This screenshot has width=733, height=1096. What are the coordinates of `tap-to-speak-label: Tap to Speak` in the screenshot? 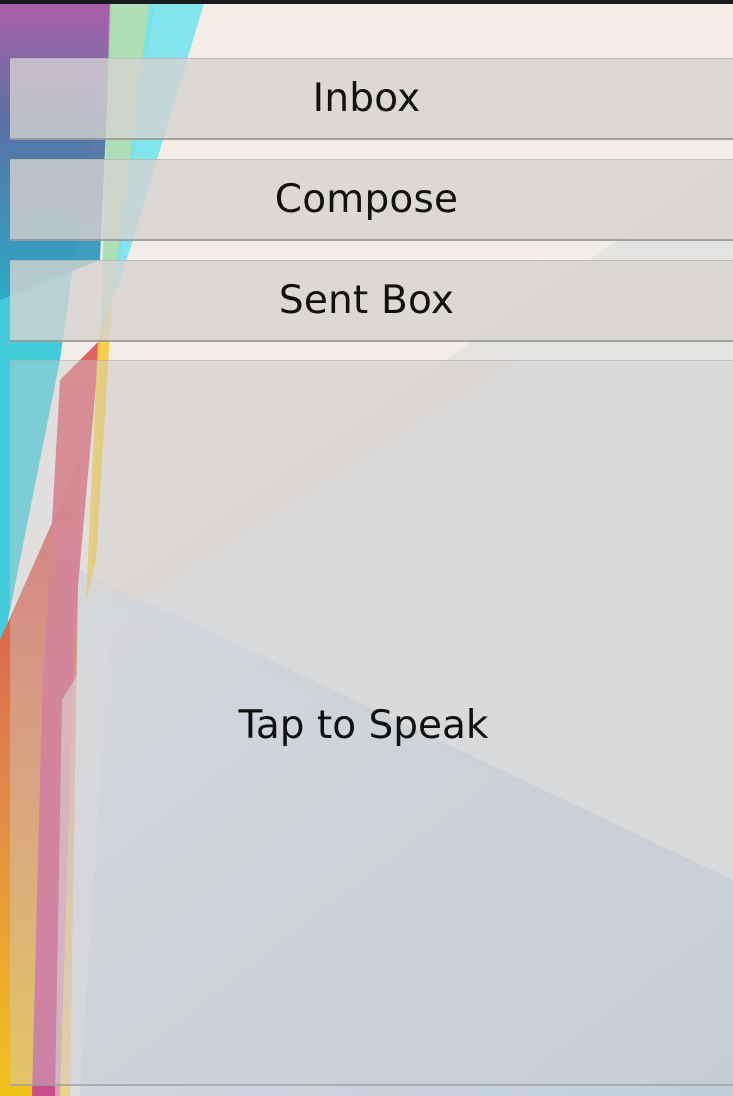 It's located at (363, 725).